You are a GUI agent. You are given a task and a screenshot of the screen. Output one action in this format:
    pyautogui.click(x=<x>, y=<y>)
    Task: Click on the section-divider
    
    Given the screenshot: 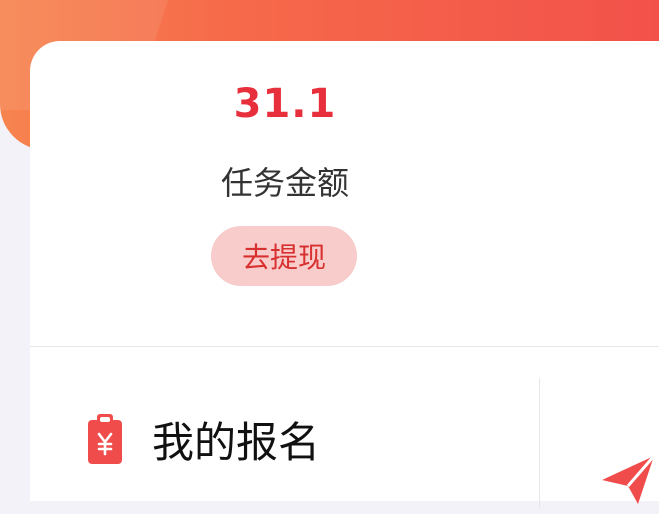 What is the action you would take?
    pyautogui.click(x=344, y=346)
    